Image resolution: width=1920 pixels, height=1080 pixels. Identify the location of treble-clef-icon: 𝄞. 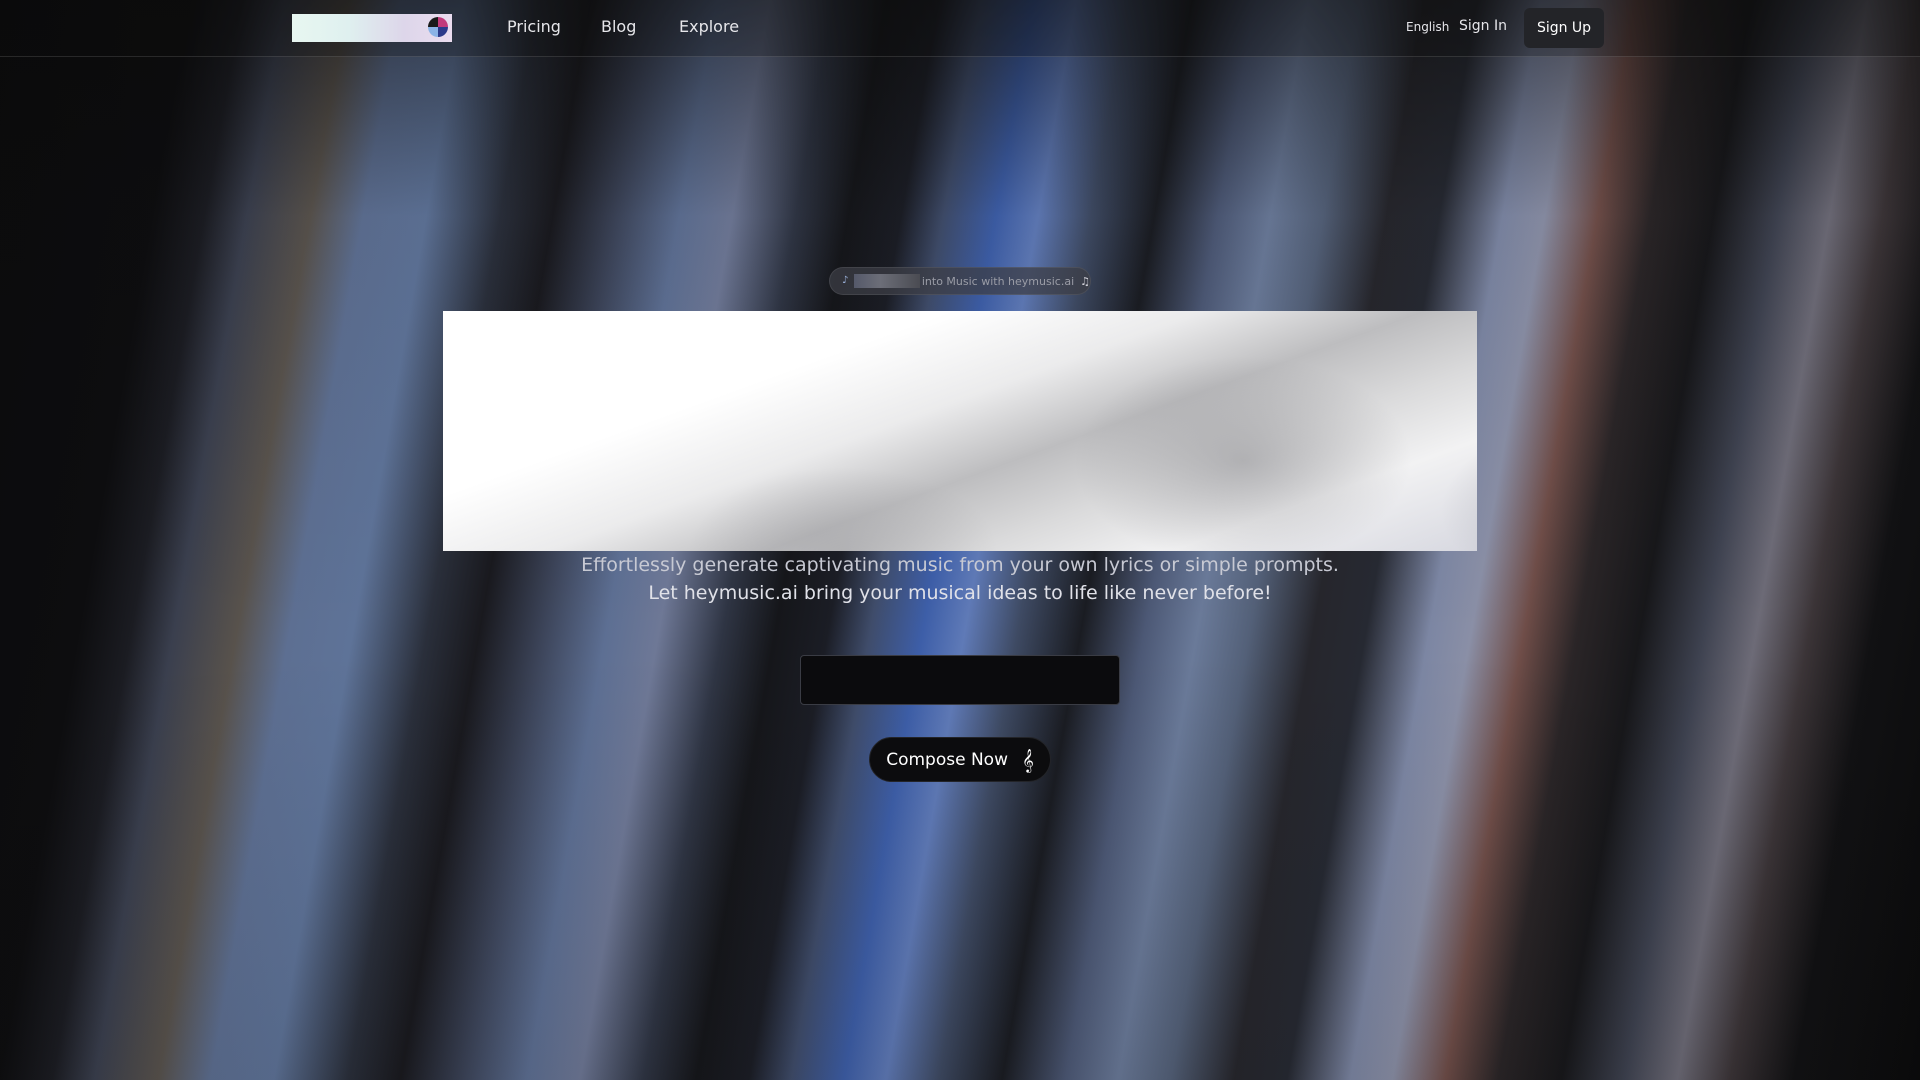
(1027, 759).